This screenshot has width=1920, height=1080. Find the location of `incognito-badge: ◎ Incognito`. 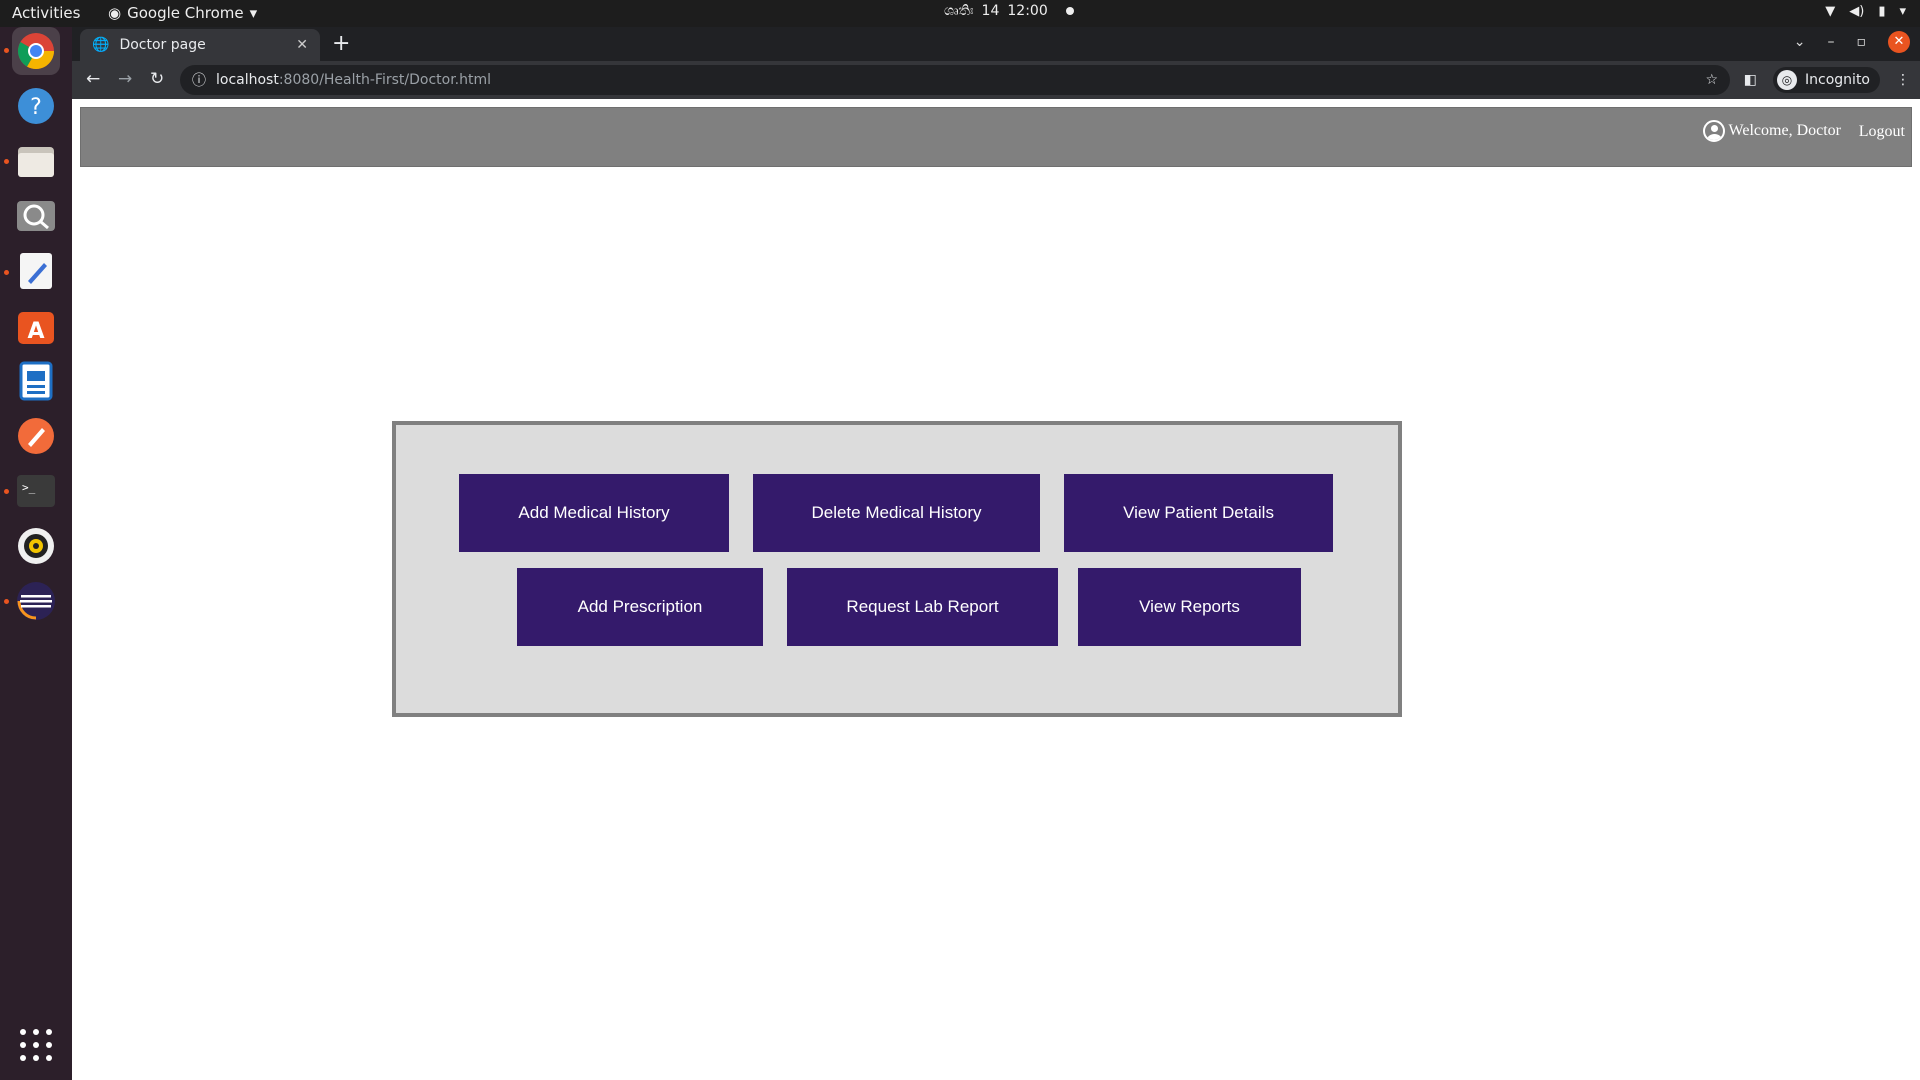

incognito-badge: ◎ Incognito is located at coordinates (1826, 80).